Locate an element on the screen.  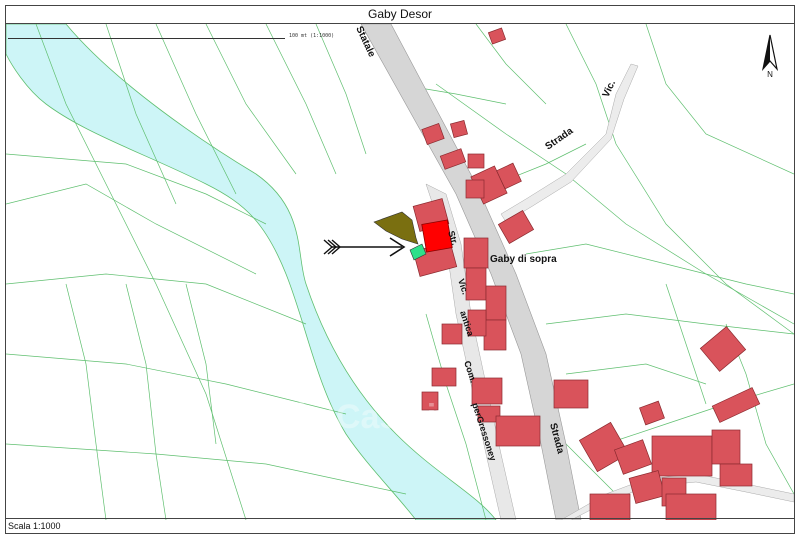
label-gaby-di-sopra: Gaby di sopra is located at coordinates (523, 259).